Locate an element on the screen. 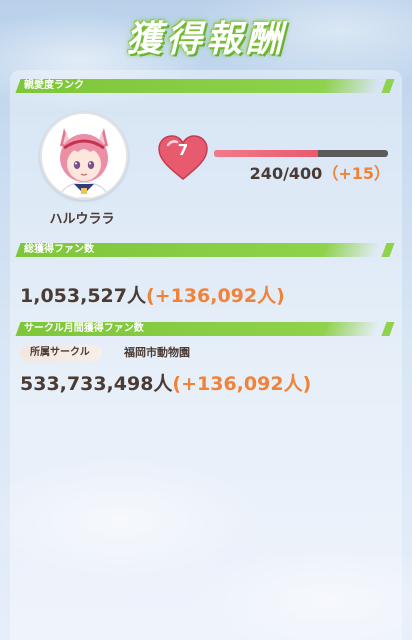 The height and width of the screenshot is (640, 412). section-header-affinity: 親愛度ランク is located at coordinates (198, 86).